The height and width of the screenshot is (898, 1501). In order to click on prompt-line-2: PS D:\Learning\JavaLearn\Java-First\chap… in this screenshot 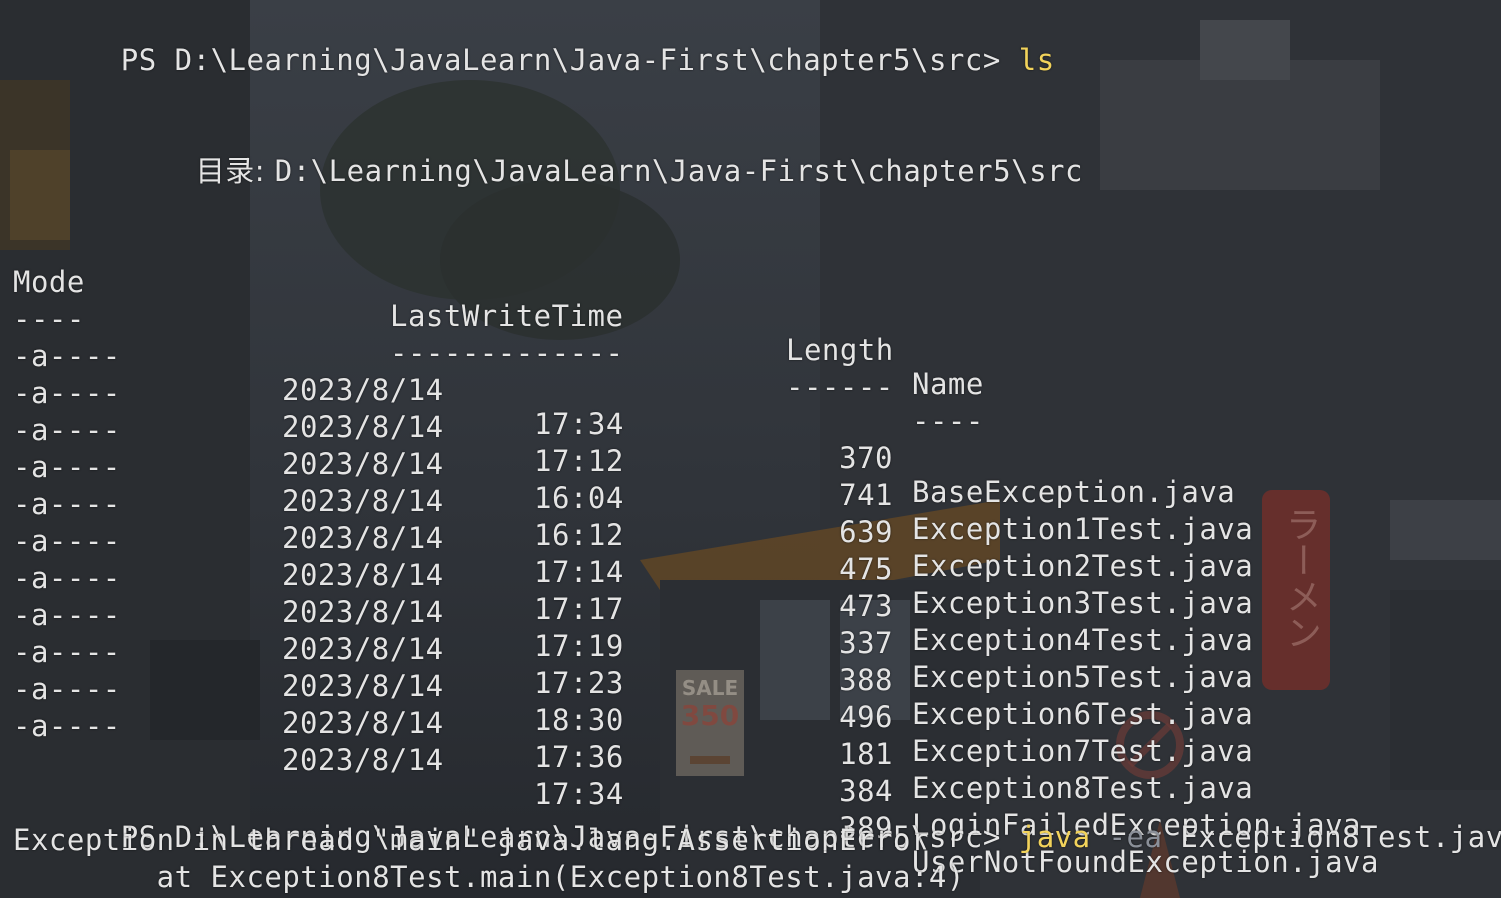, I will do `click(757, 820)`.